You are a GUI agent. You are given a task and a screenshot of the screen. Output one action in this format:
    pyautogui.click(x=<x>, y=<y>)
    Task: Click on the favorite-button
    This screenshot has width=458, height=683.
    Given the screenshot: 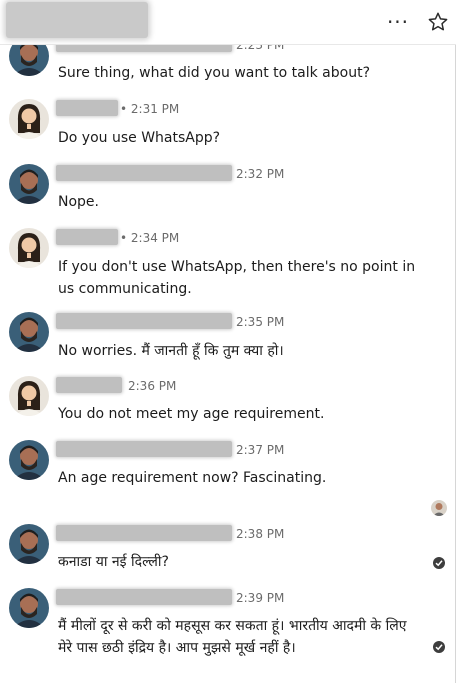 What is the action you would take?
    pyautogui.click(x=438, y=22)
    